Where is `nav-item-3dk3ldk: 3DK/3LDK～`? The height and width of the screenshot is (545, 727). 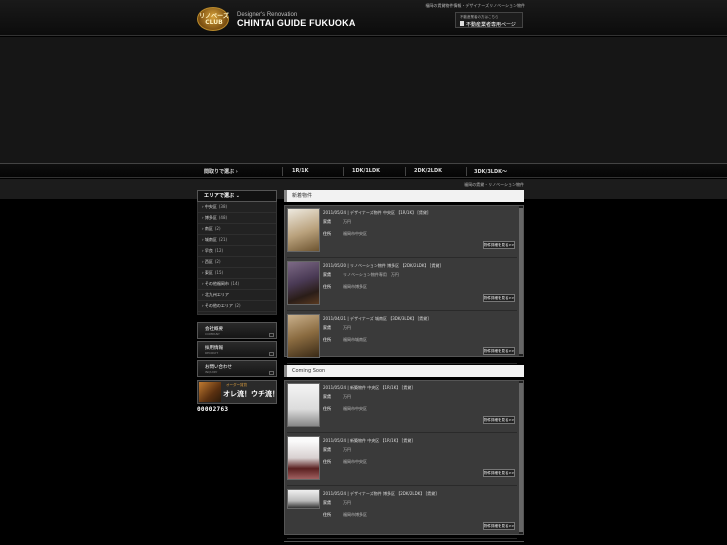 nav-item-3dk3ldk: 3DK/3LDK～ is located at coordinates (490, 171).